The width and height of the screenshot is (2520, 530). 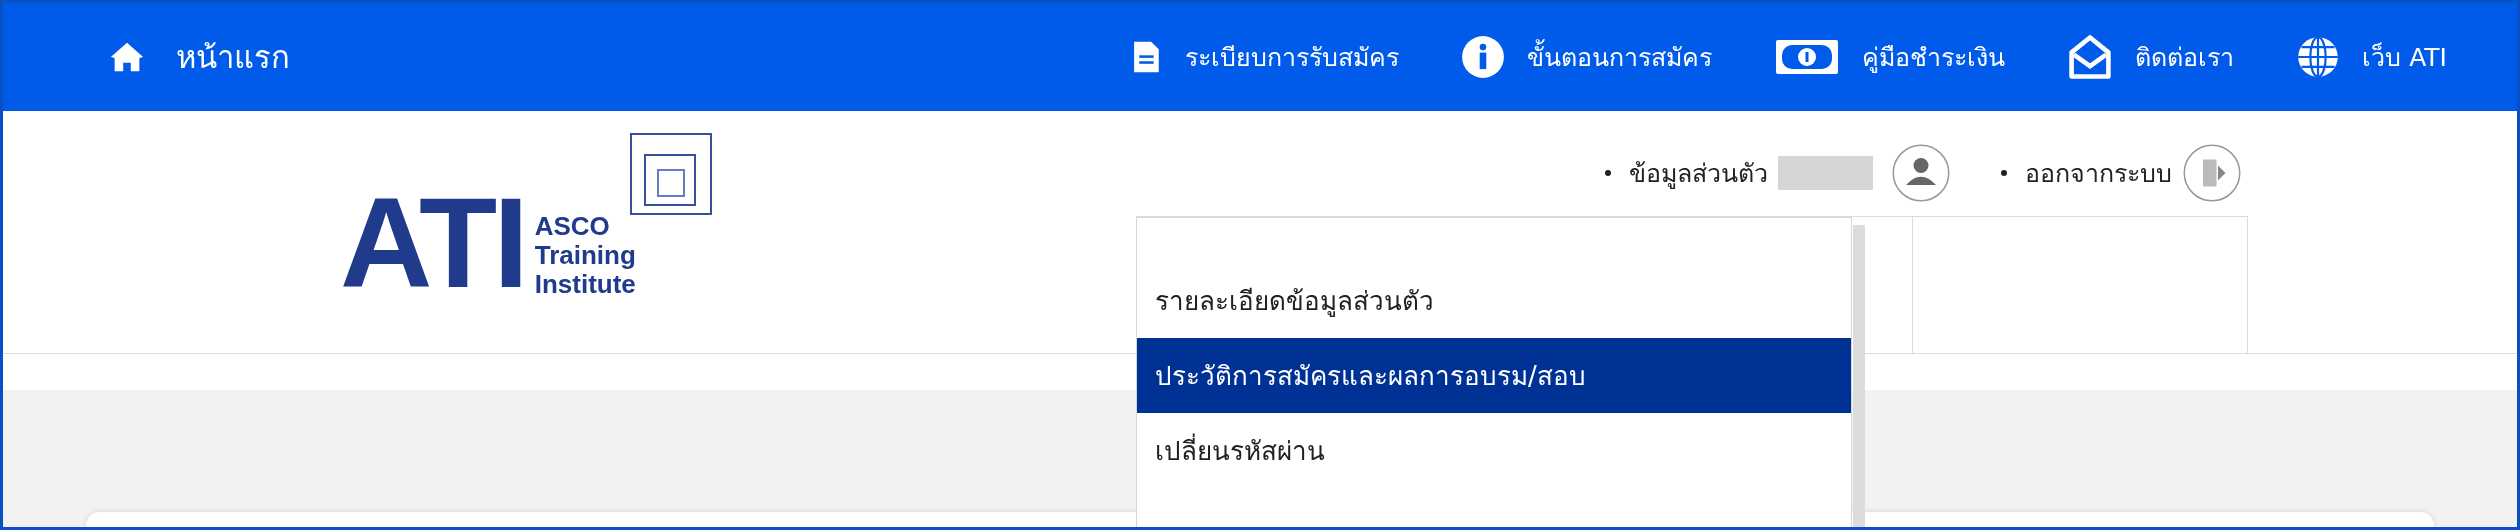 What do you see at coordinates (1587, 57) in the screenshot?
I see `nav-link: ขั้นตอนการสมัคร` at bounding box center [1587, 57].